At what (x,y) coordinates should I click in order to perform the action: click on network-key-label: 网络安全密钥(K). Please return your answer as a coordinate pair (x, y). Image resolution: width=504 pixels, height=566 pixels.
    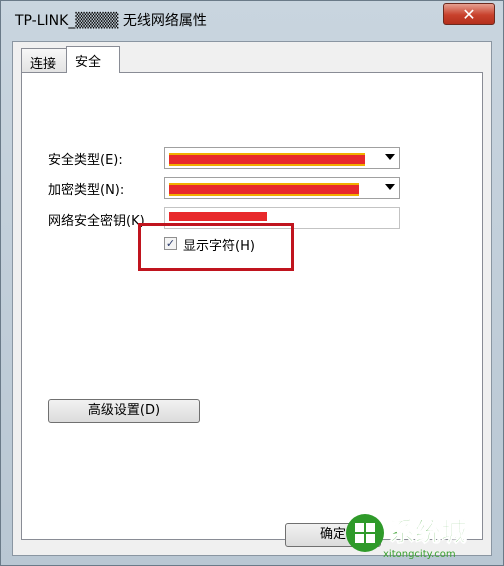
    Looking at the image, I should click on (96, 221).